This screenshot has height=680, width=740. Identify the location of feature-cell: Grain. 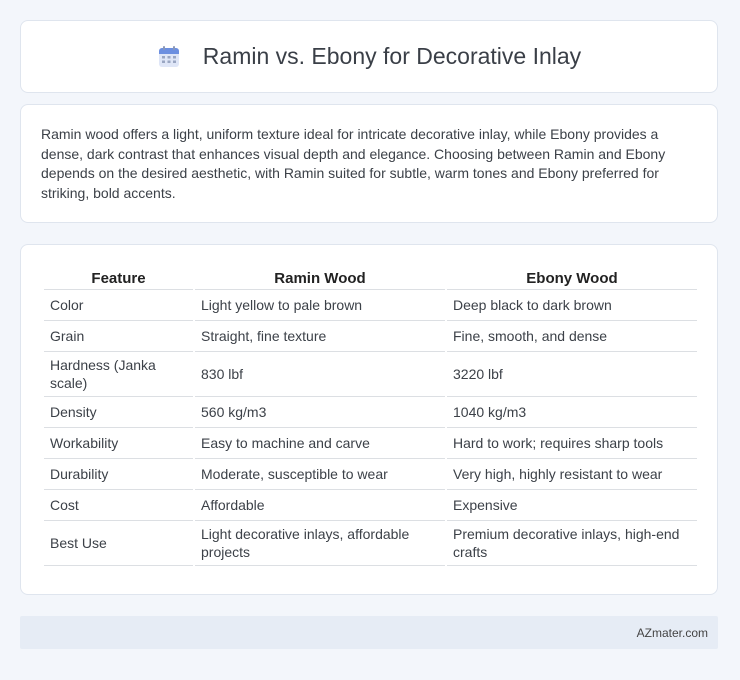
(118, 336).